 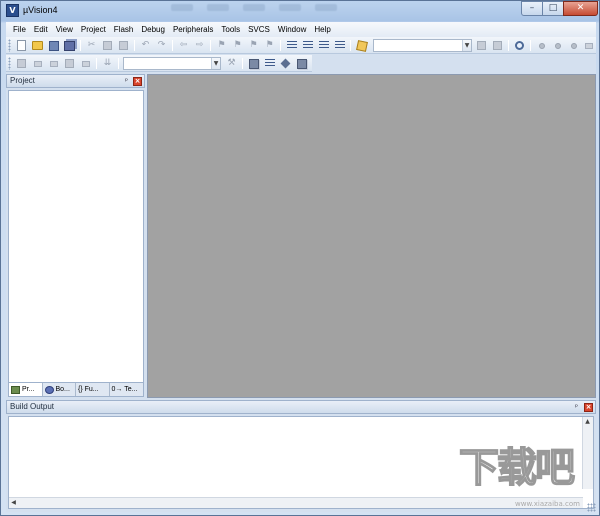 I want to click on rebuild-button, so click(x=53, y=63).